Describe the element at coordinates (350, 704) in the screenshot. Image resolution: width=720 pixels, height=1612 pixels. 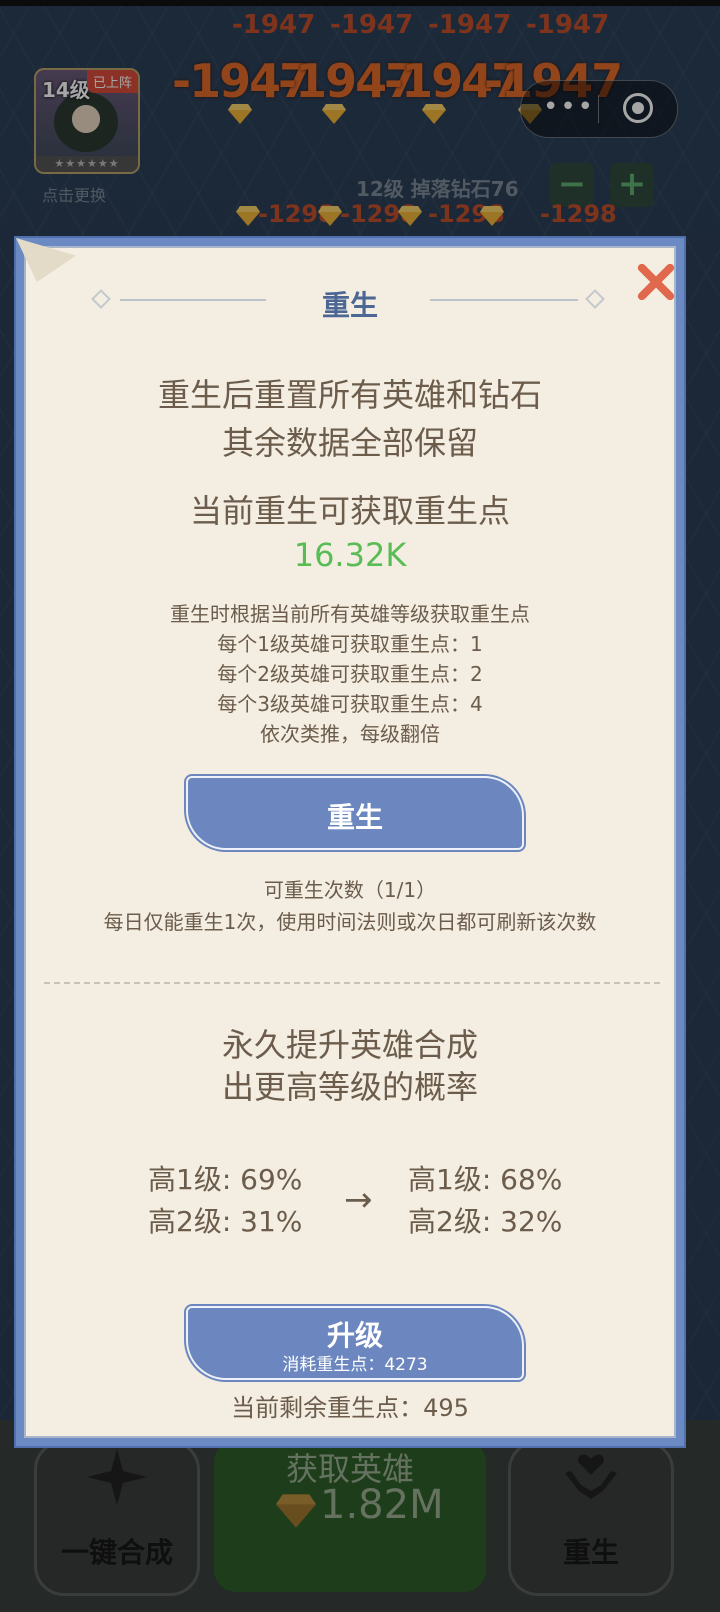
I see `rule-line: 每个3级英雄可获取重生点：4` at that location.